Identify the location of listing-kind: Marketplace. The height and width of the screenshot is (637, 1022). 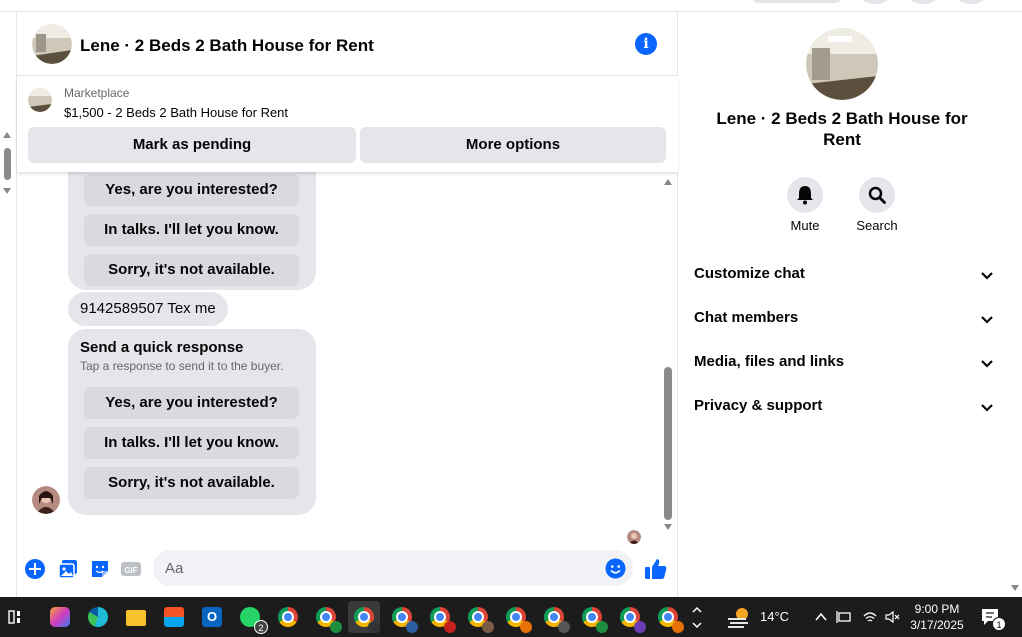
(97, 93).